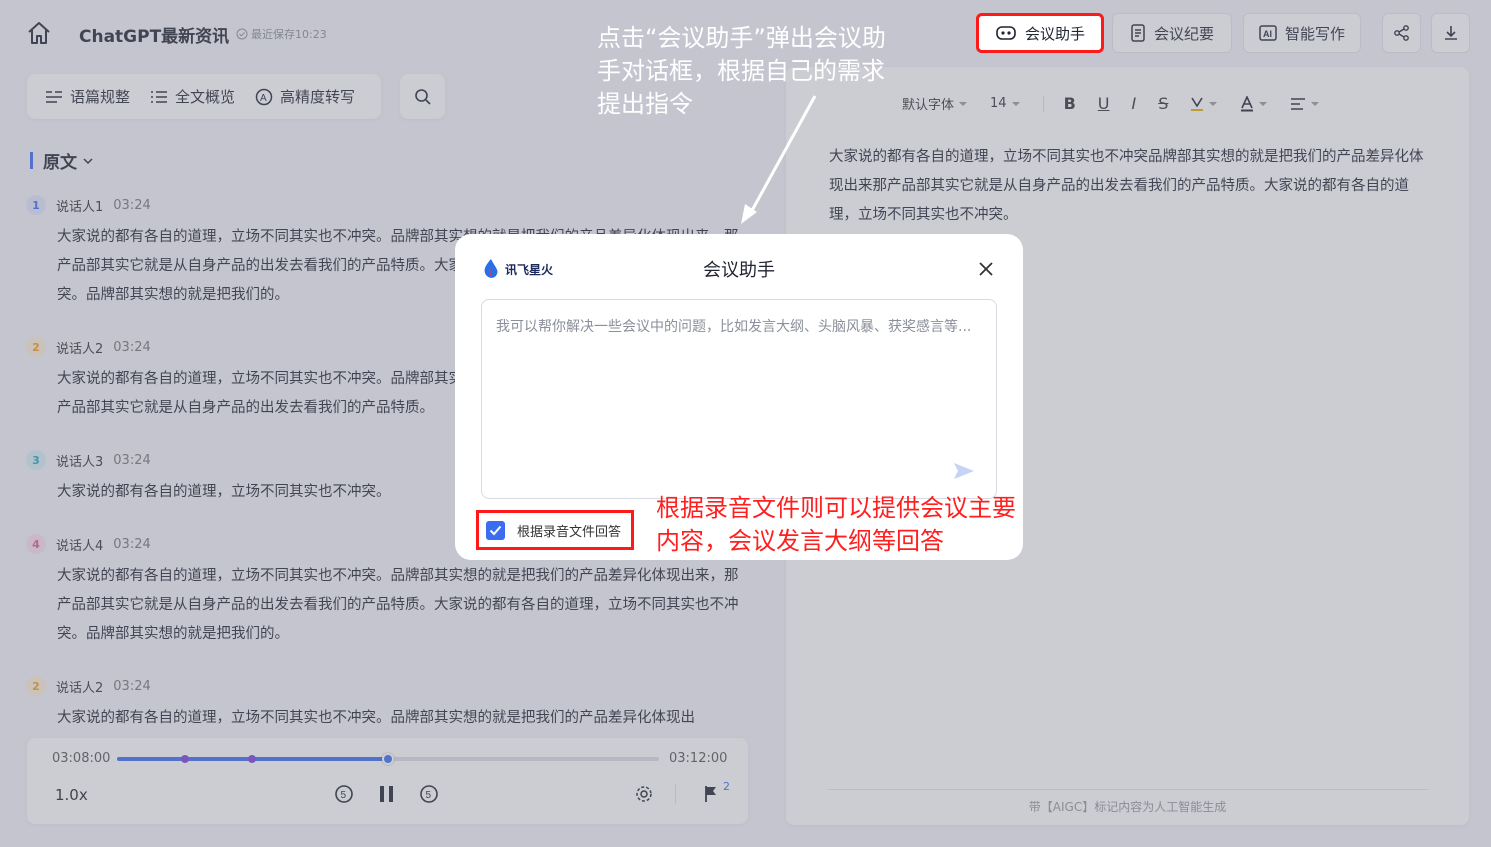 The height and width of the screenshot is (847, 1491). Describe the element at coordinates (836, 524) in the screenshot. I see `annotation-bottom: 根据录音文件则可以提供会议主要内容，会议发言大纲等回答` at that location.